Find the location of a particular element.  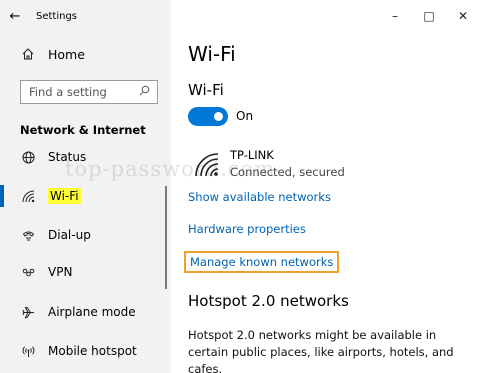

title-bar: ← Settings is located at coordinates (85, 16).